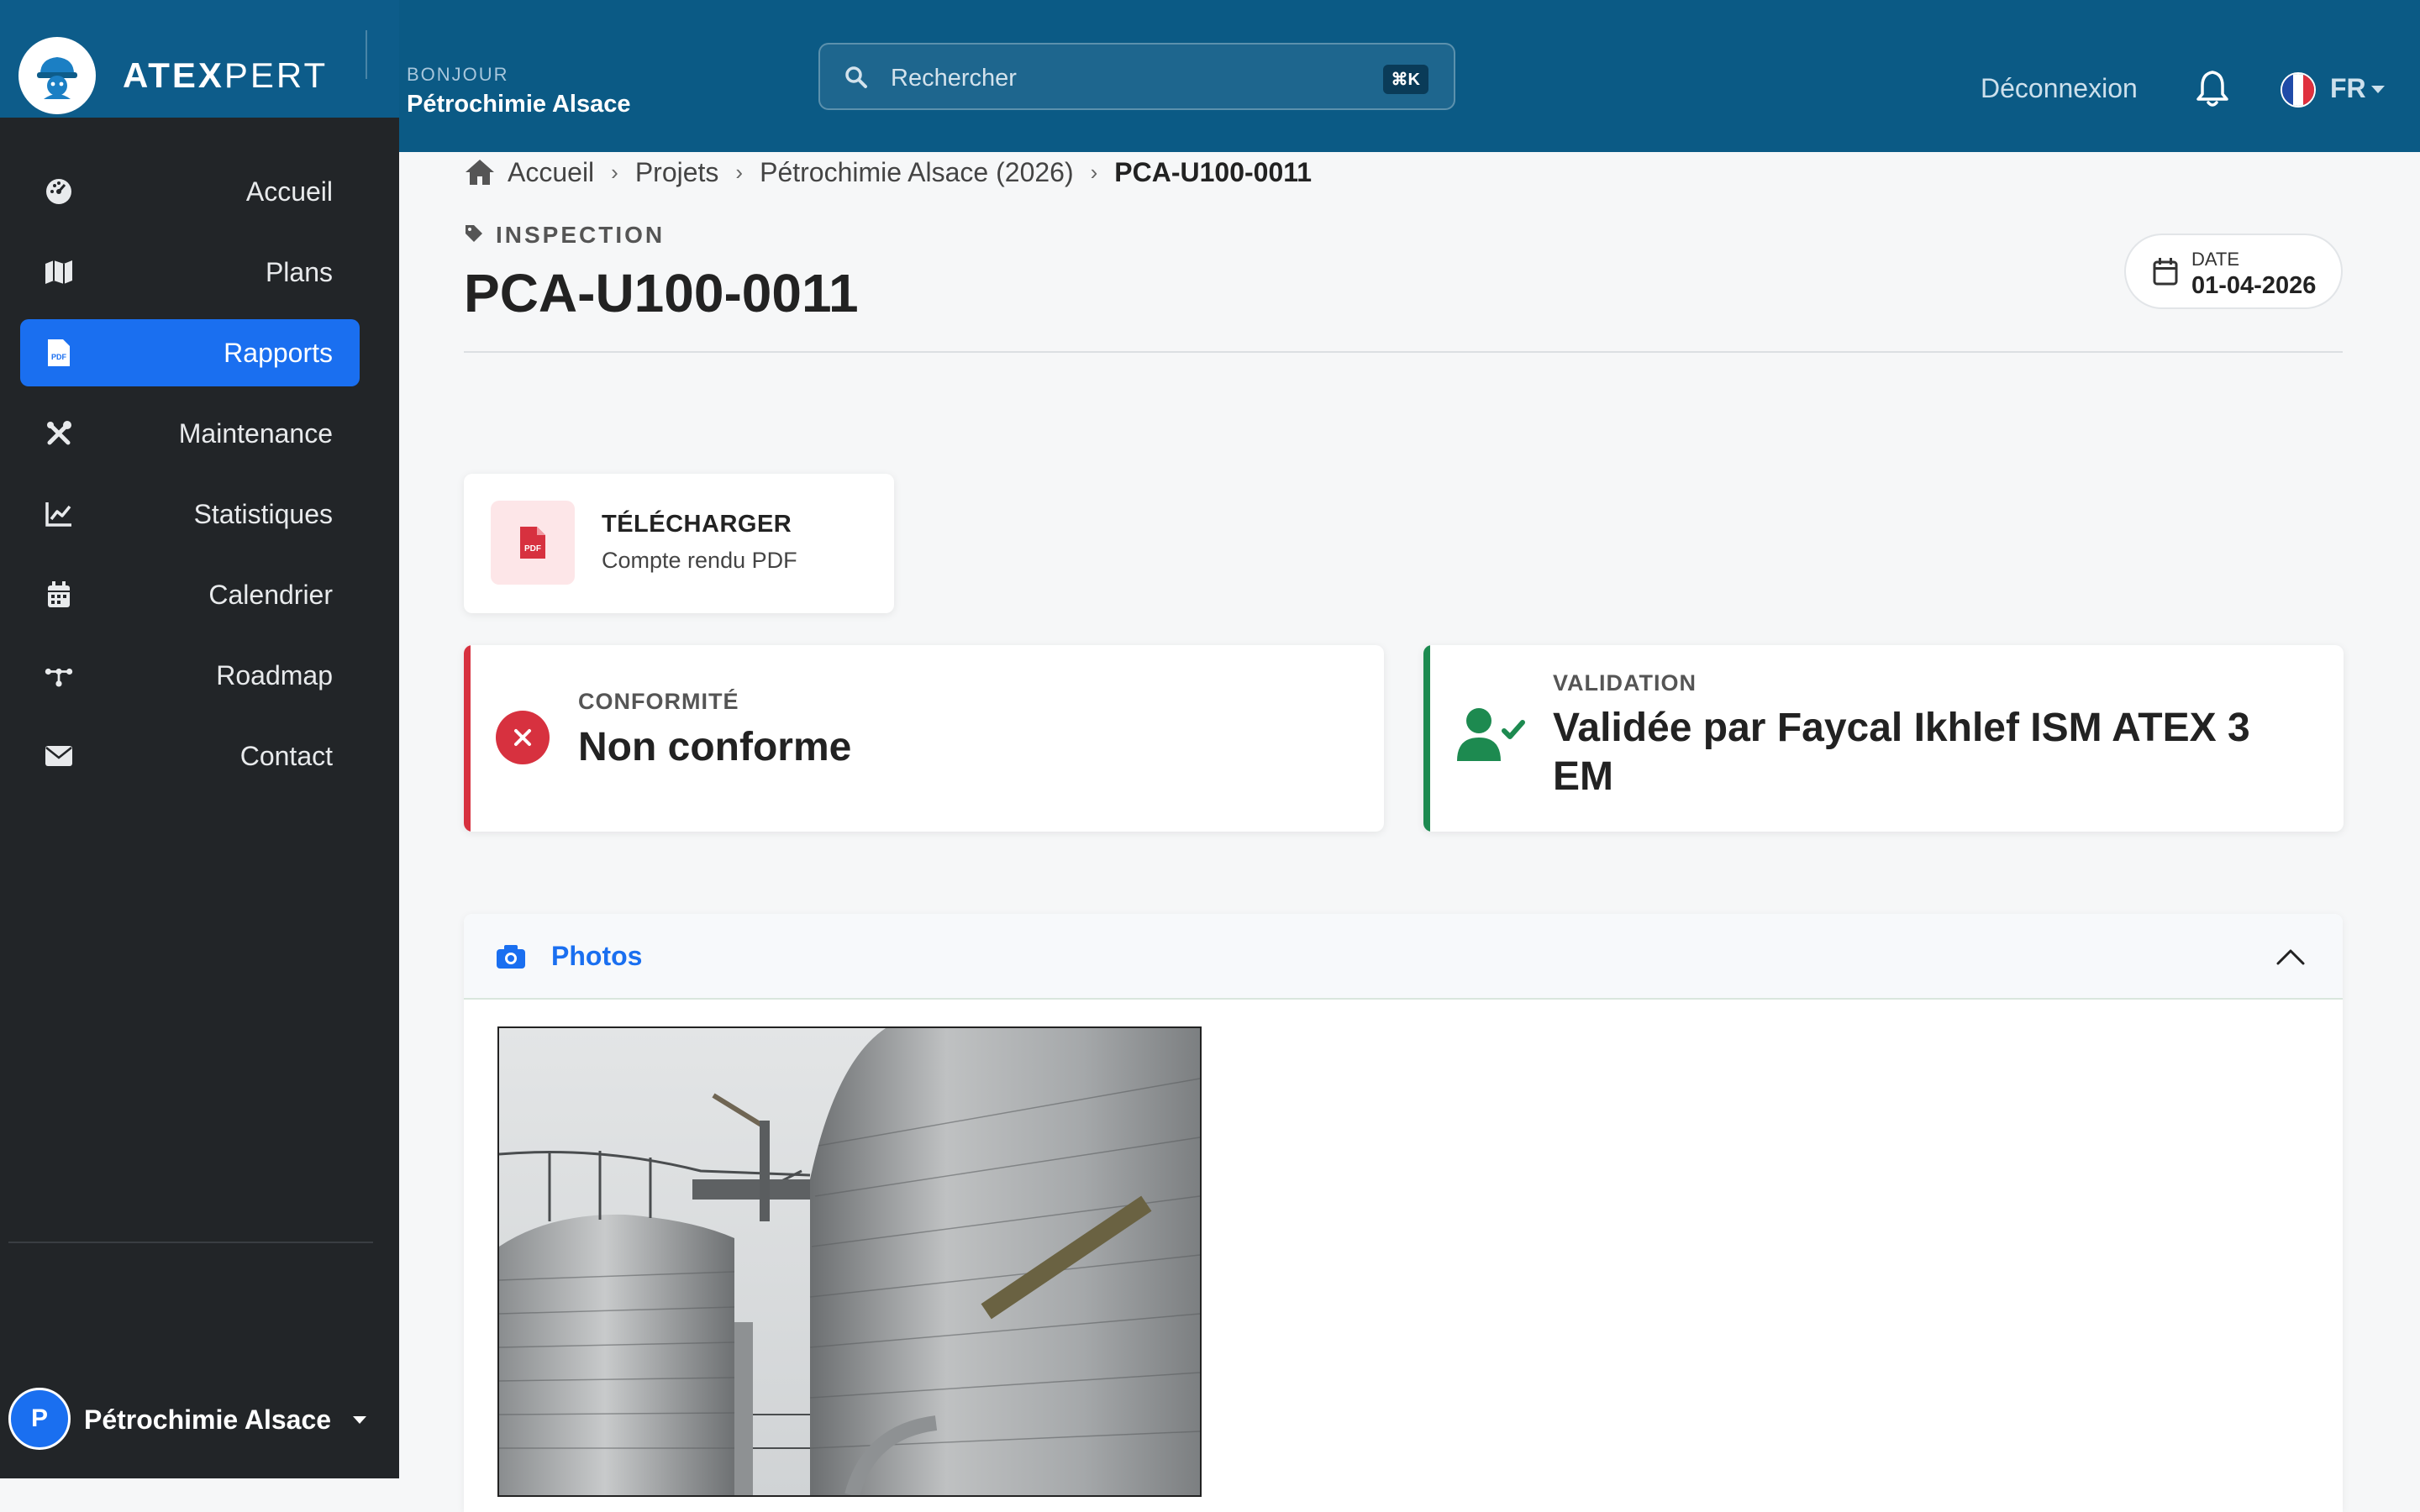  What do you see at coordinates (2290, 959) in the screenshot?
I see `chevron-up-icon` at bounding box center [2290, 959].